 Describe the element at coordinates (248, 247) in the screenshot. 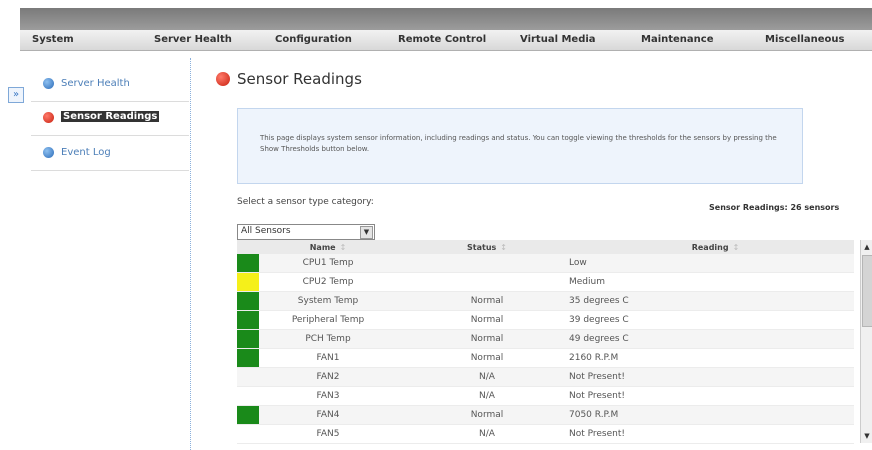

I see `column-header-color` at that location.